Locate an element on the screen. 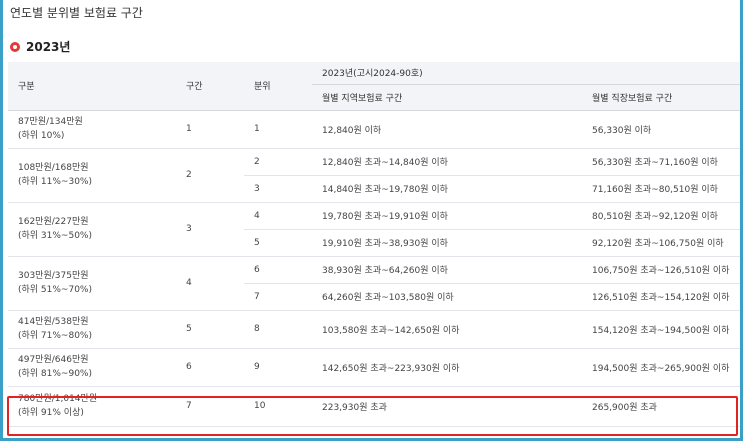 The height and width of the screenshot is (441, 743). regional-cell: 14,840원 초과~19,780원 이하 is located at coordinates (447, 189).